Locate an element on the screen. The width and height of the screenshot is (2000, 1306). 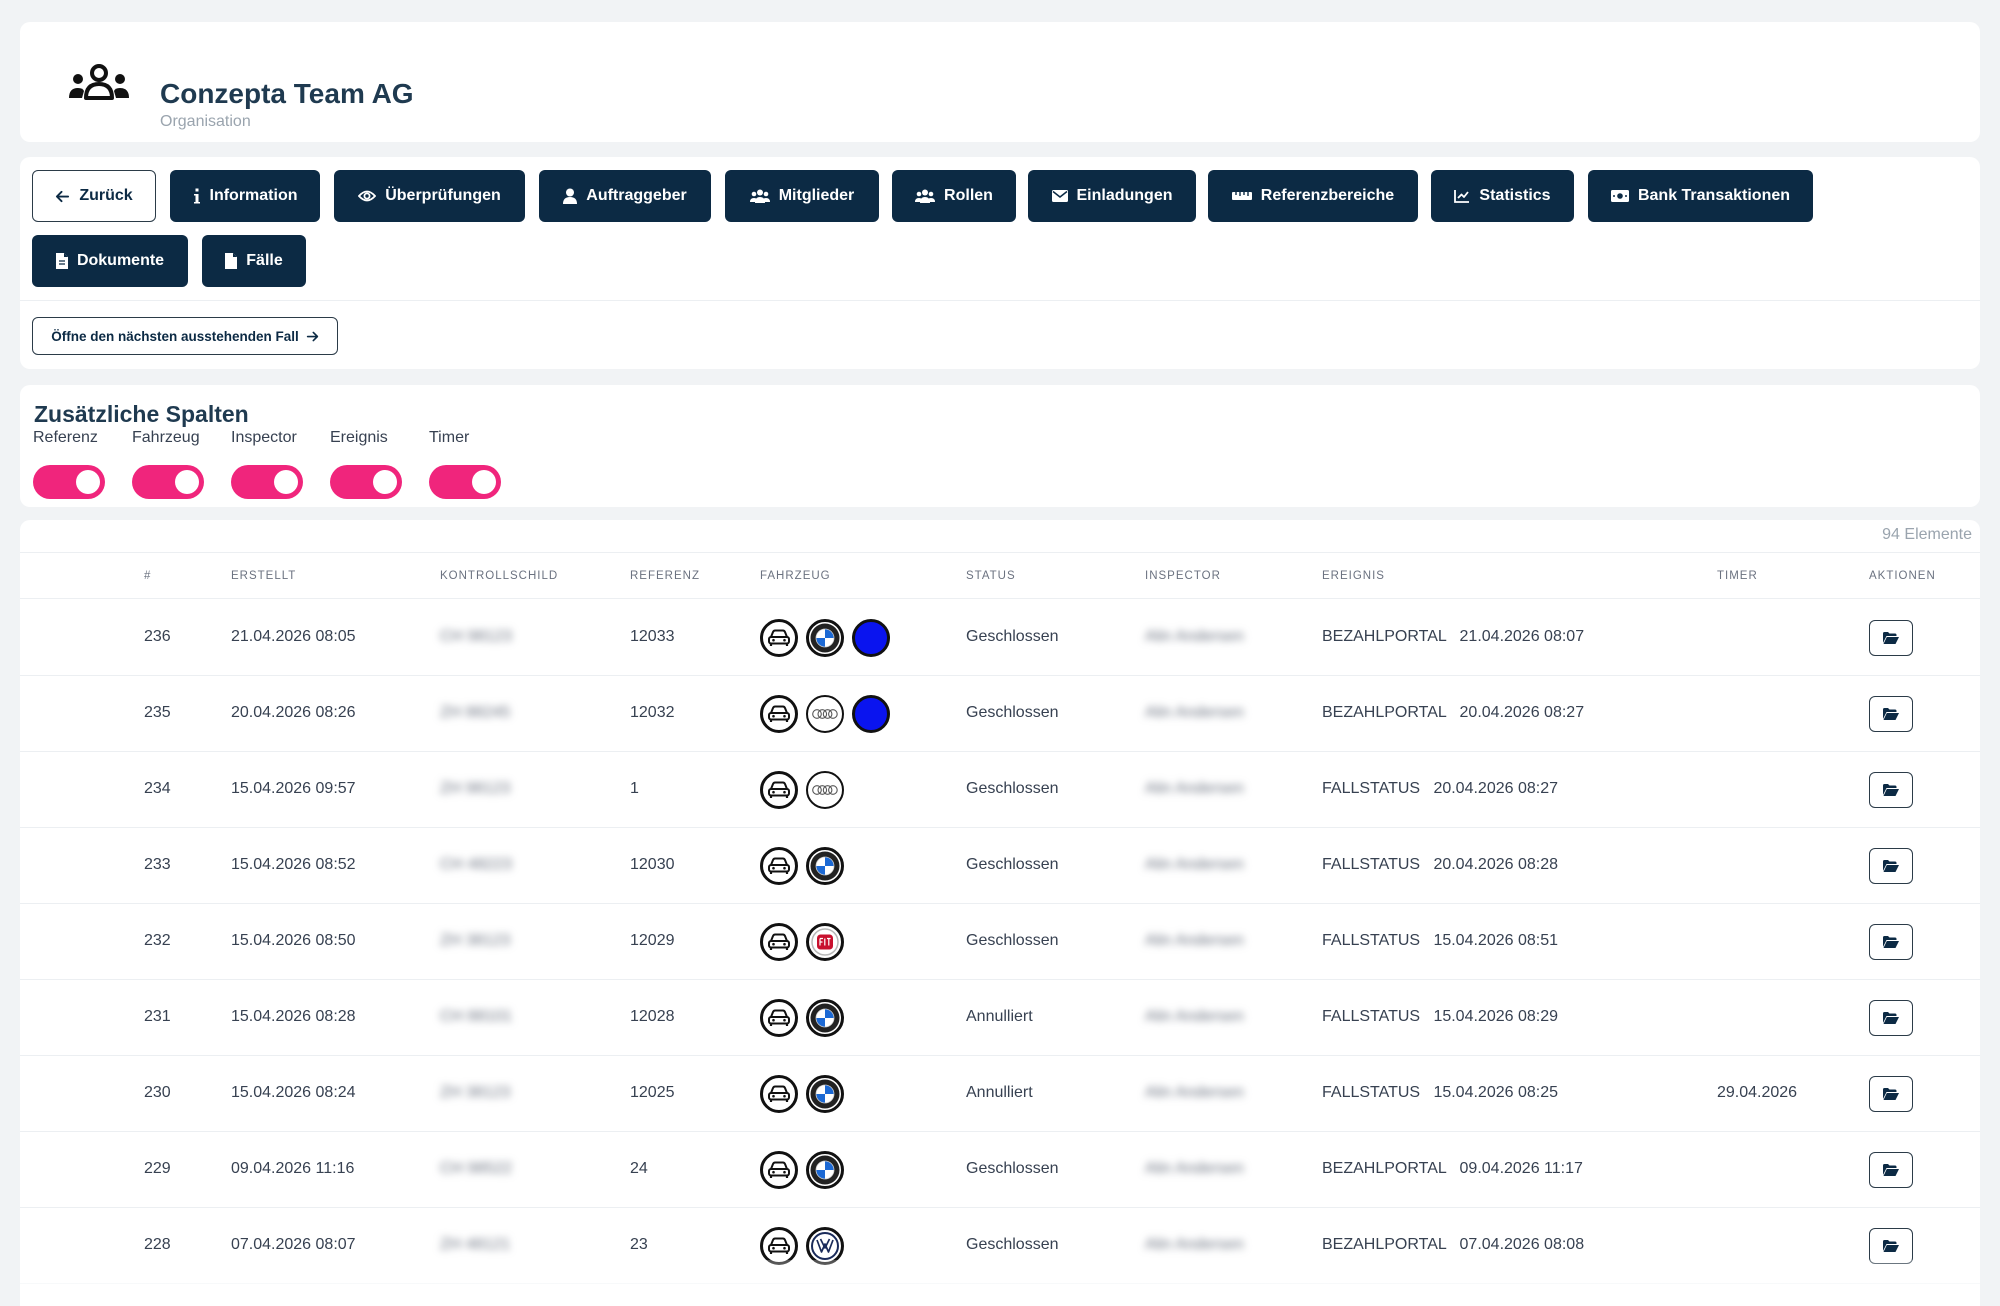
bank-transactions-button: Bank Transaktionen is located at coordinates (1700, 196).